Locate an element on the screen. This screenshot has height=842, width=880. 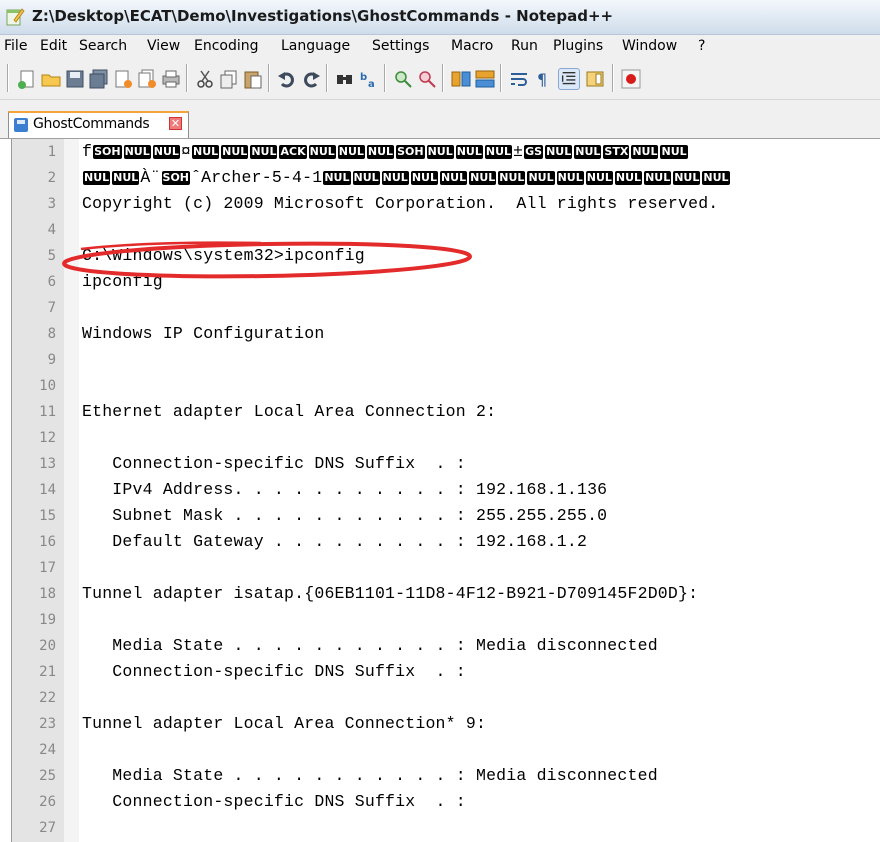
new-file-icon is located at coordinates (27, 79).